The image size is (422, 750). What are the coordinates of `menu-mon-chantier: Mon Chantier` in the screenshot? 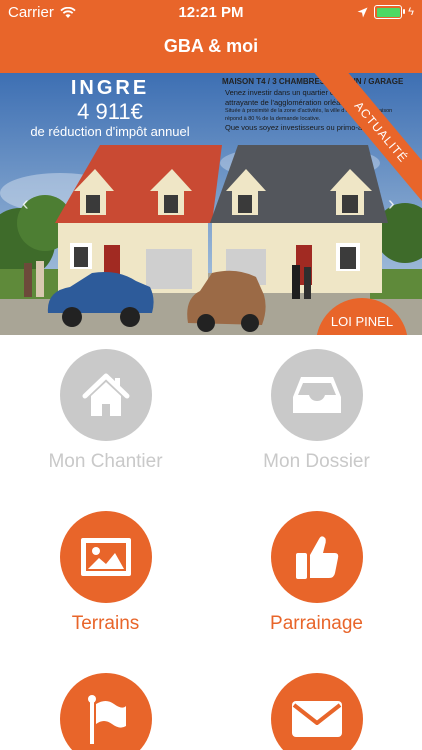 It's located at (105, 411).